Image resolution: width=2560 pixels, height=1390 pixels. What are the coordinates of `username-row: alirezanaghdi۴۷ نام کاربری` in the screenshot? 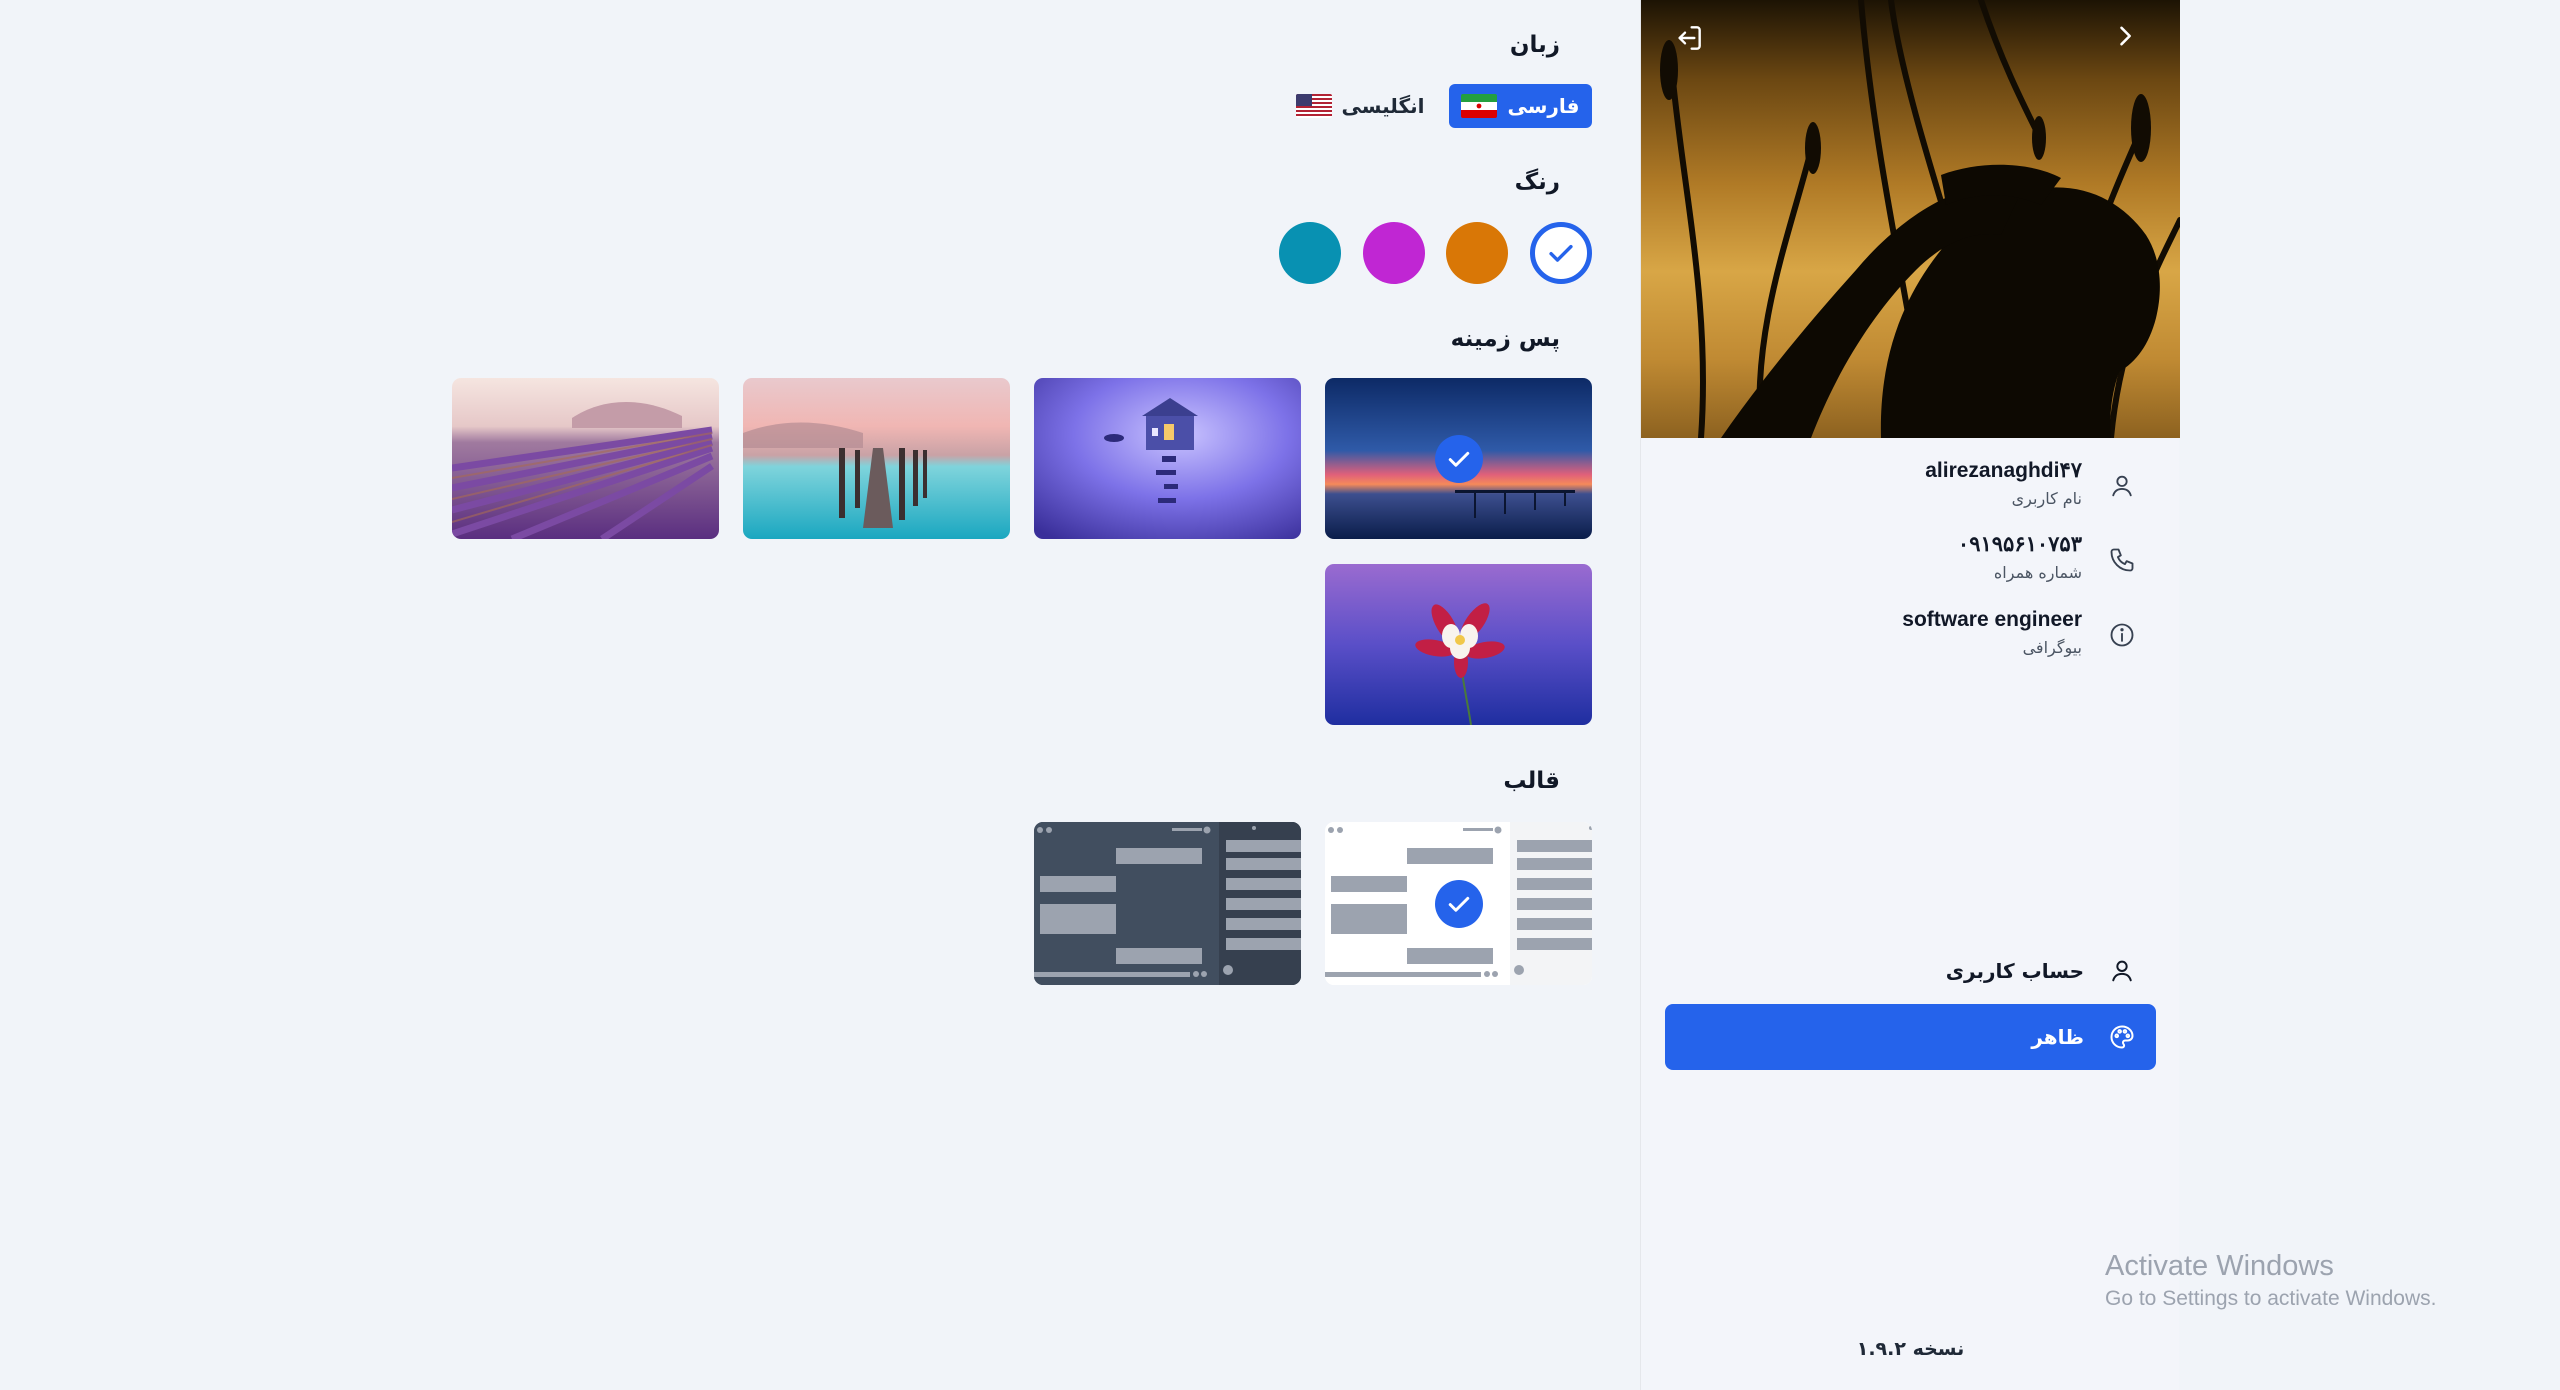 It's located at (1910, 493).